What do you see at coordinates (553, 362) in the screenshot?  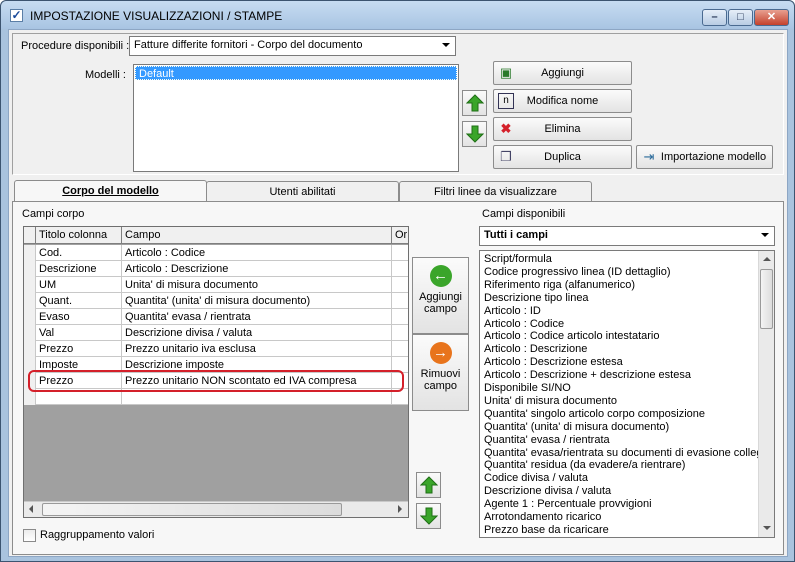 I see `list-item: Articolo : Descrizione estesa` at bounding box center [553, 362].